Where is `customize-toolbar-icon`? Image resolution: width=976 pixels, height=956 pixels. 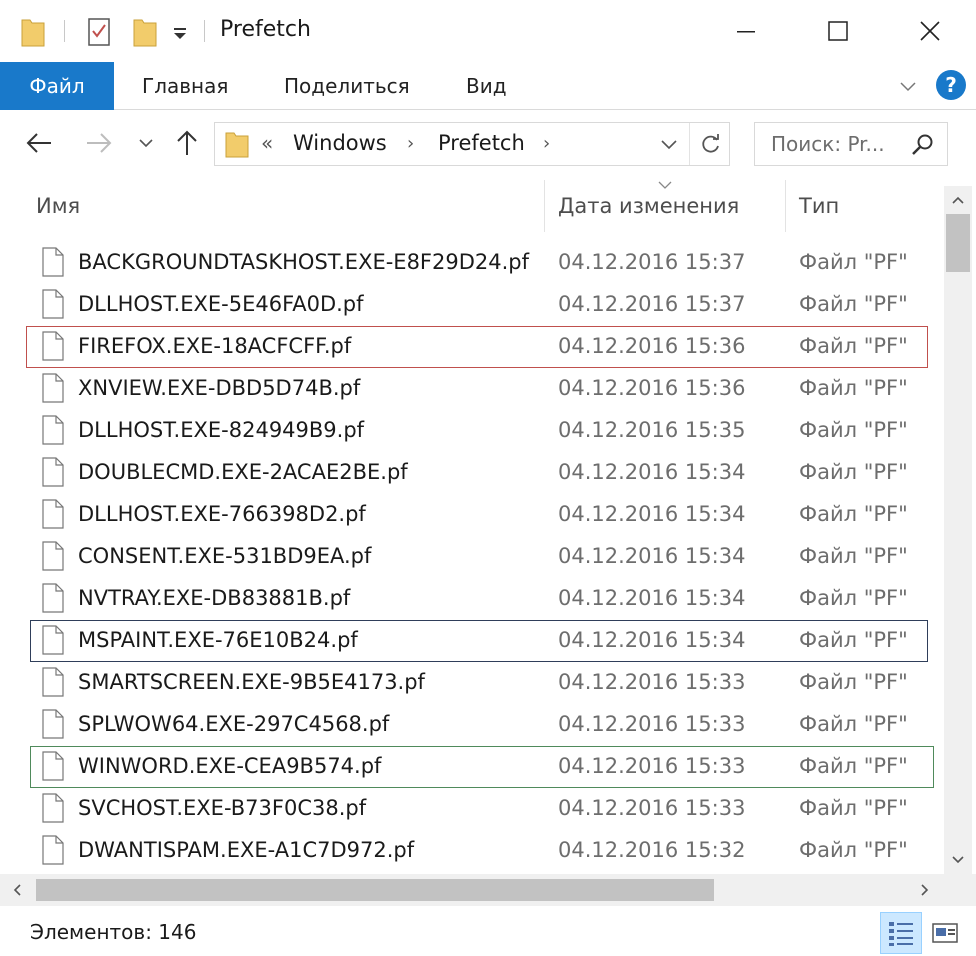 customize-toolbar-icon is located at coordinates (180, 32).